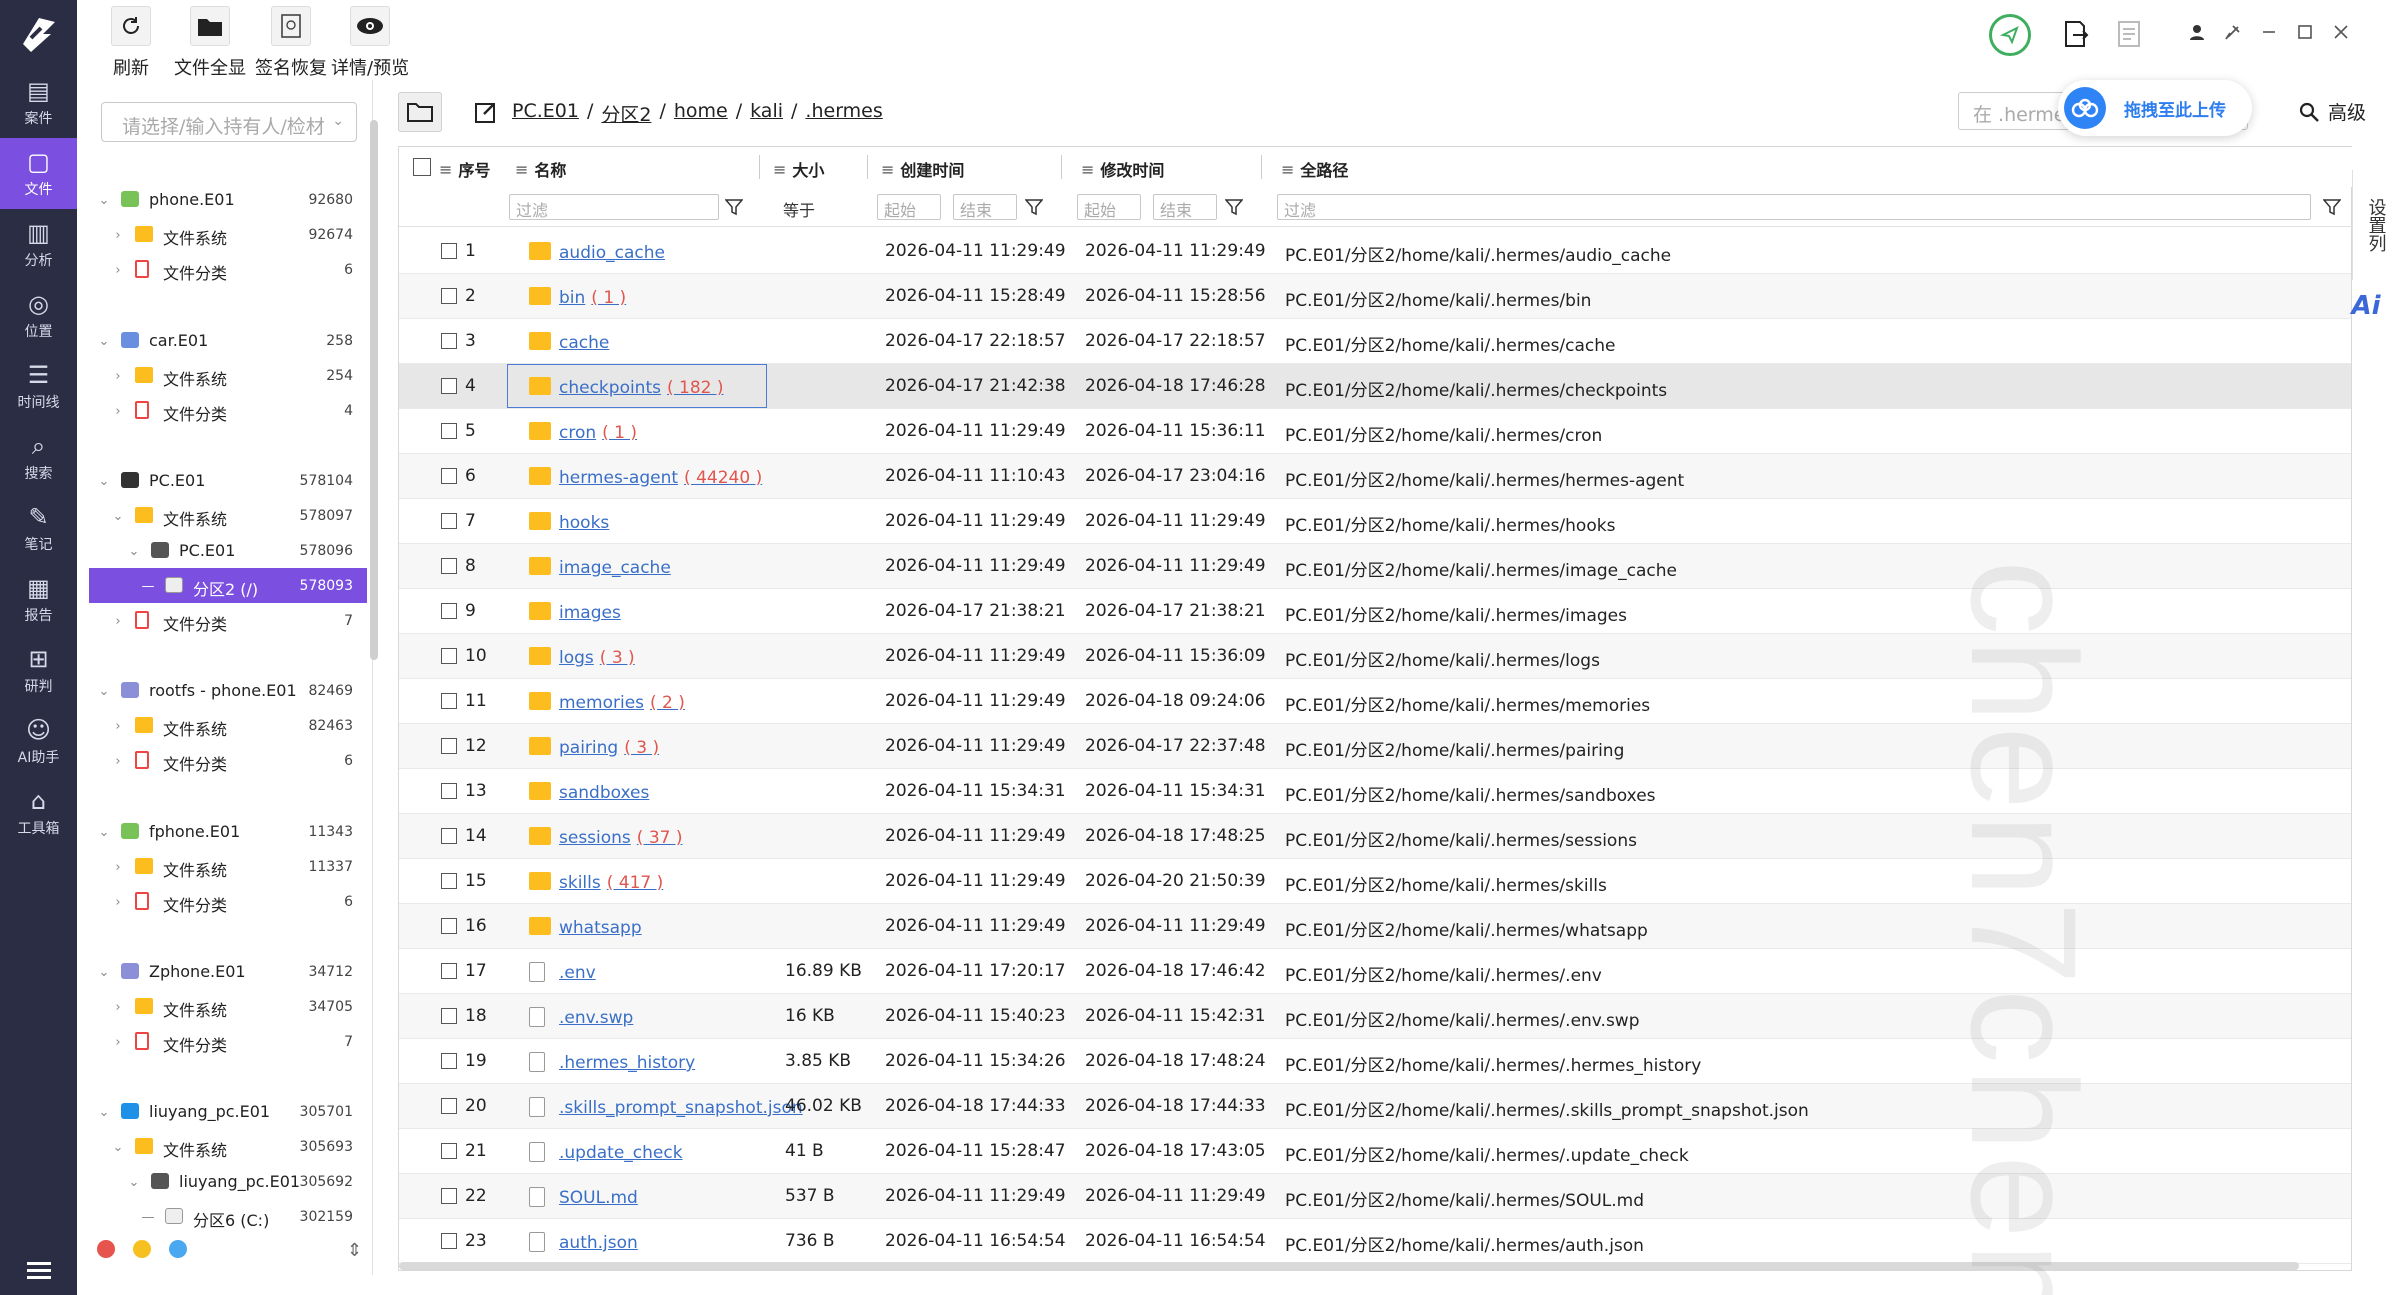 The image size is (2400, 1295). I want to click on file-name-link: bin( 1 ), so click(592, 298).